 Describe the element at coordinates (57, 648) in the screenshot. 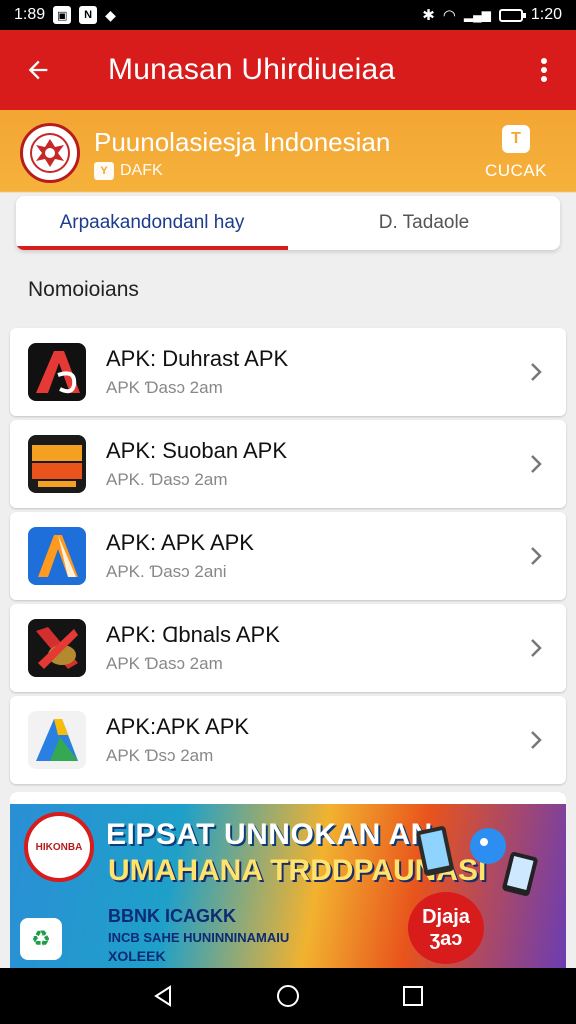

I see `x-logo-red-gold-icon` at that location.